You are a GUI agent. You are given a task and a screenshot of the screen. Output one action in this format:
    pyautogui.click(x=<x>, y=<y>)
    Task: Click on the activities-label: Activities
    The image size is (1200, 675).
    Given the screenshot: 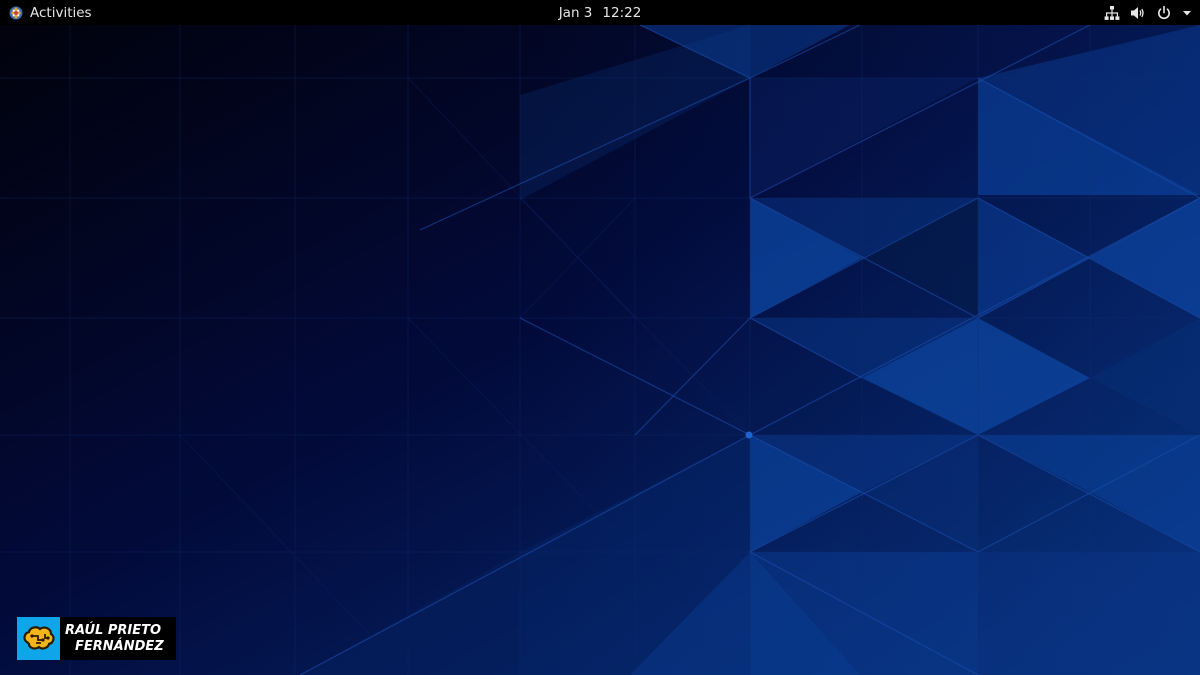 What is the action you would take?
    pyautogui.click(x=61, y=12)
    